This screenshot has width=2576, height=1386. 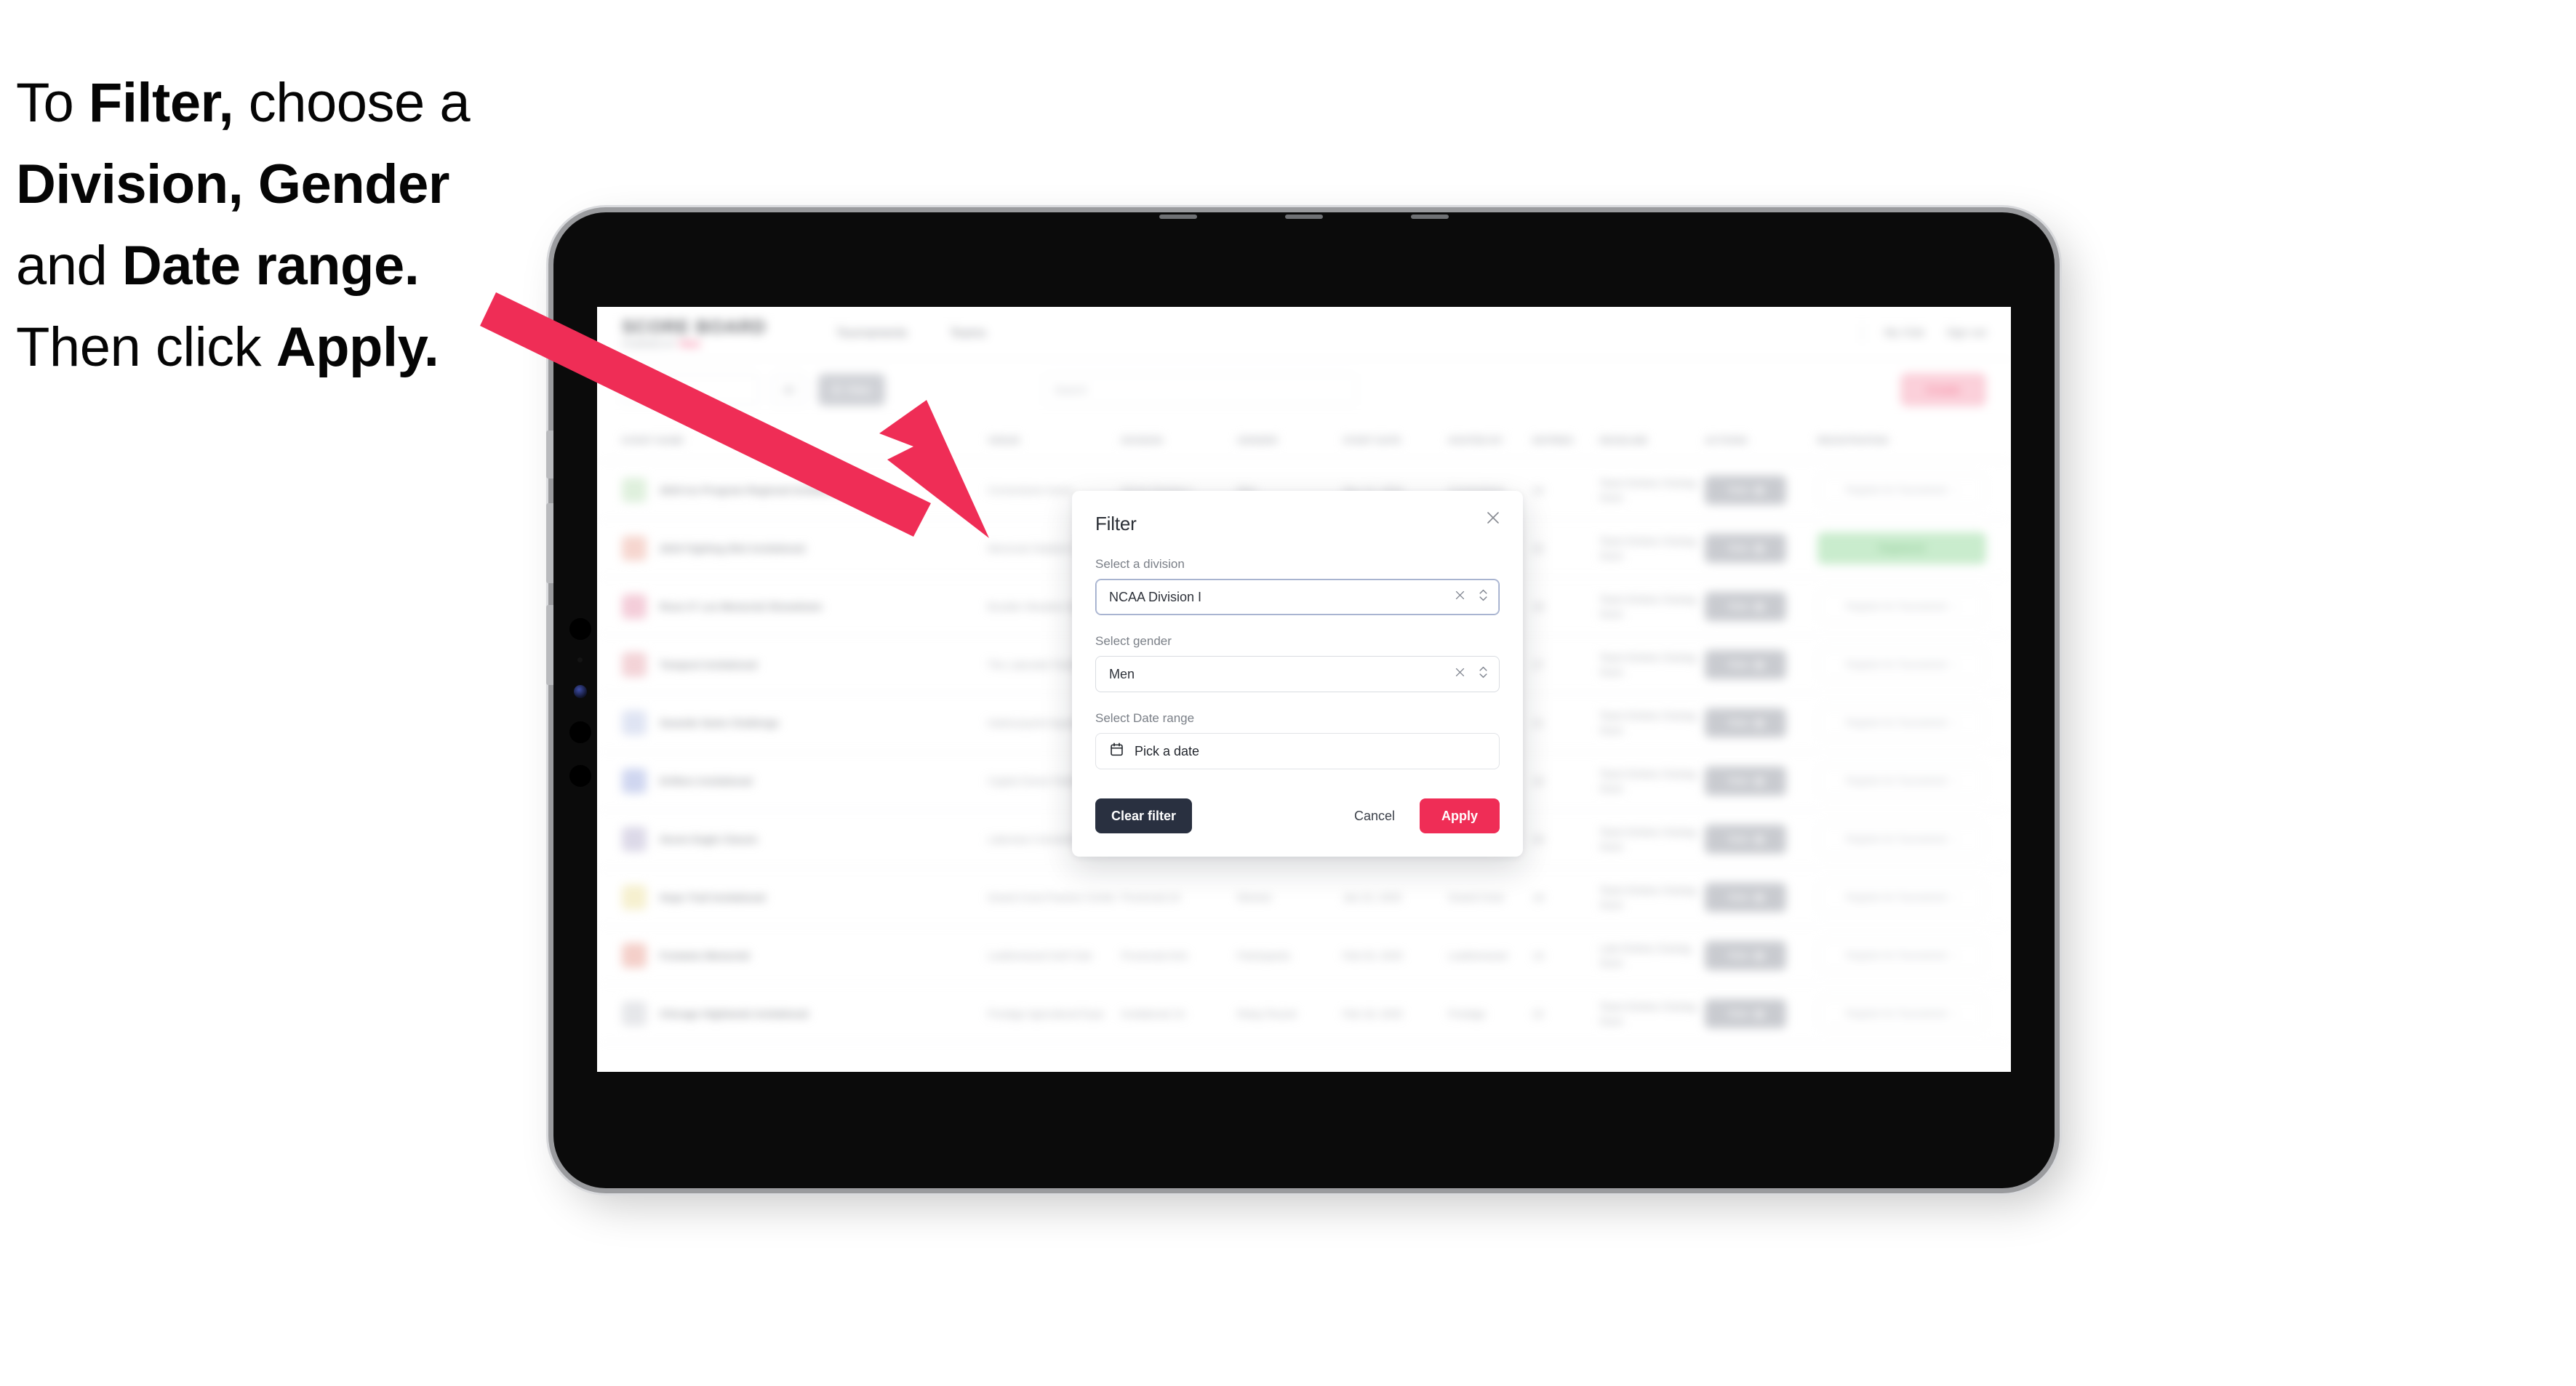 I want to click on device-volume-down-button, so click(x=549, y=645).